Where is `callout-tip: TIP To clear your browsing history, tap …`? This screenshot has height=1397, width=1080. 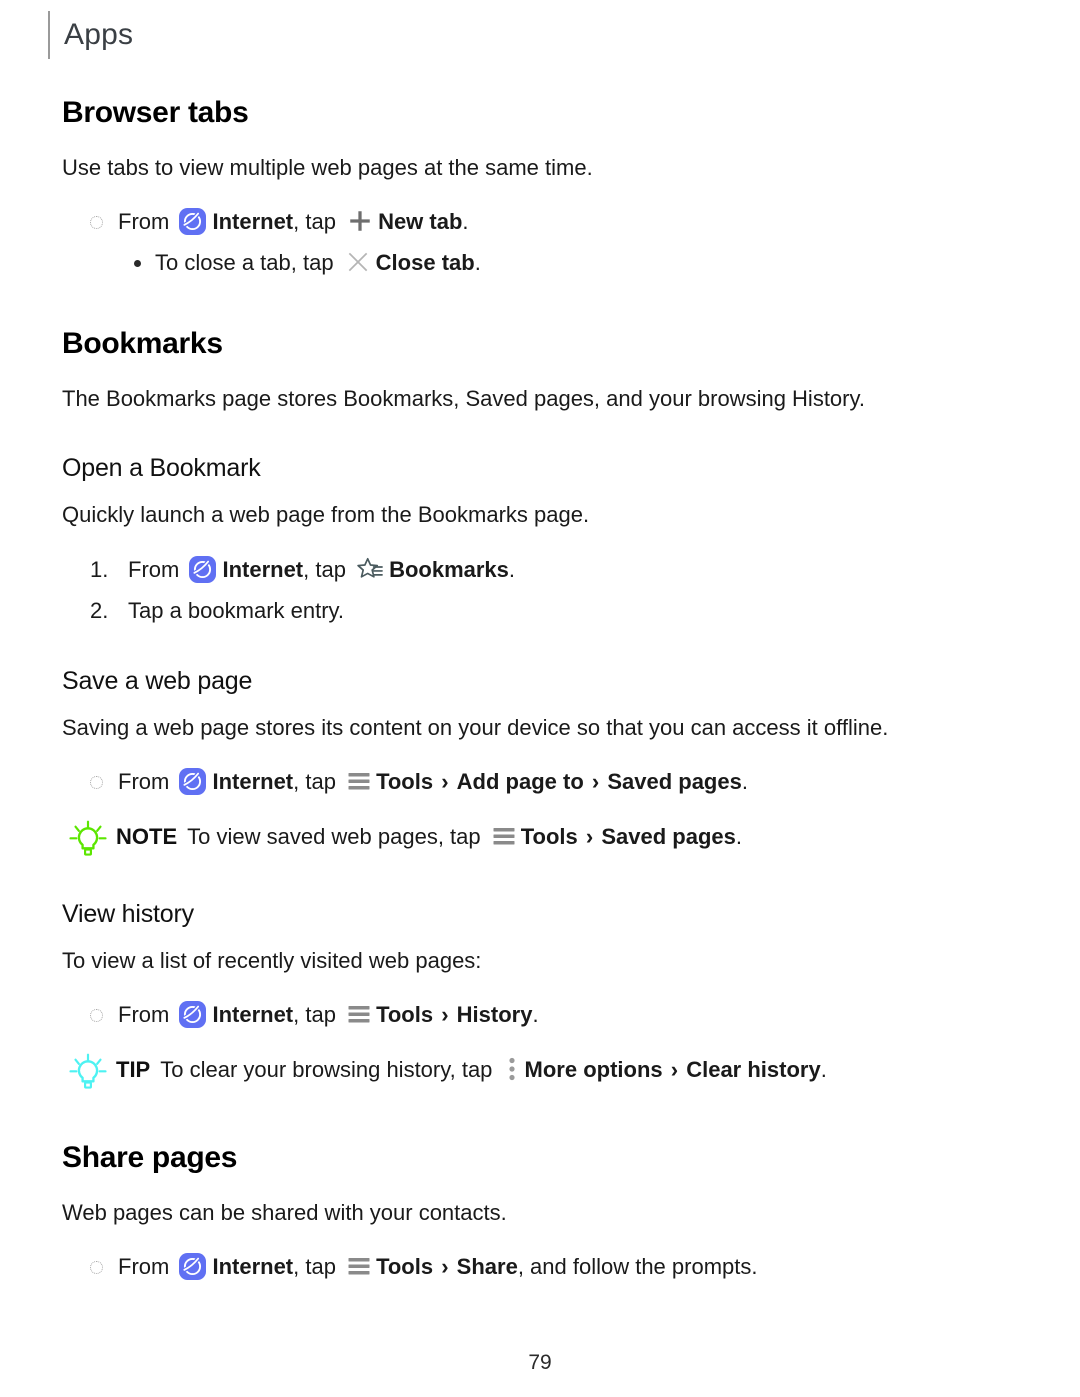
callout-tip: TIP To clear your browsing history, tap … is located at coordinates (542, 1073).